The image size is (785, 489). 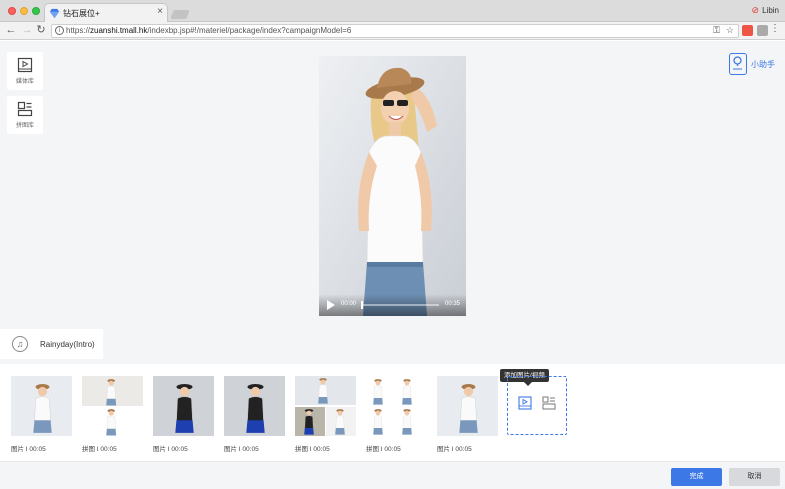 I want to click on preview-photo, so click(x=392, y=186).